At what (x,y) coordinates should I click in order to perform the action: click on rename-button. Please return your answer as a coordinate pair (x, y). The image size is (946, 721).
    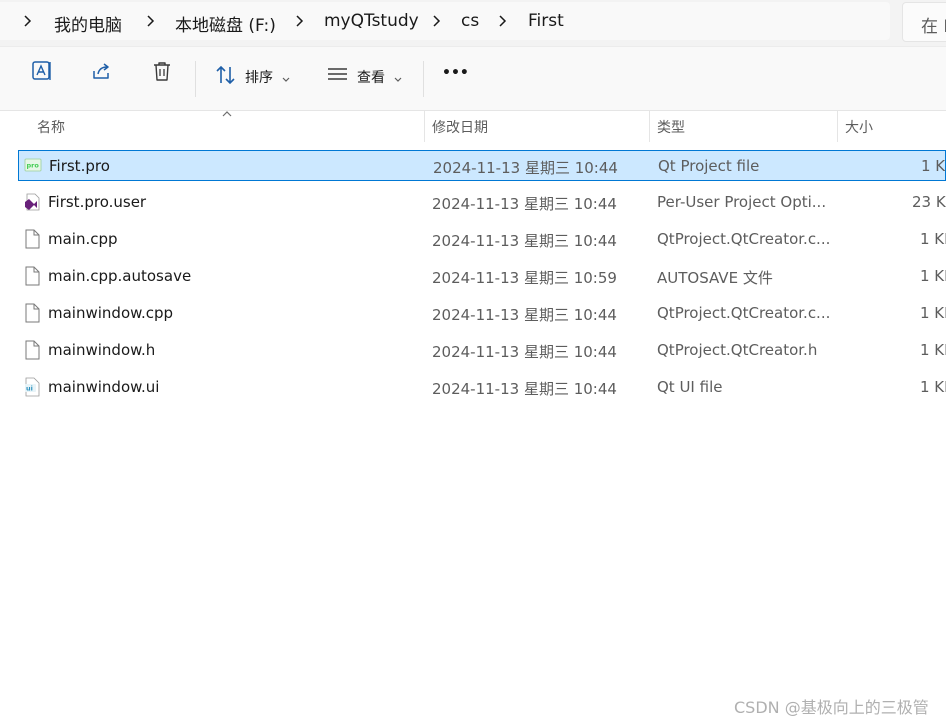
    Looking at the image, I should click on (43, 77).